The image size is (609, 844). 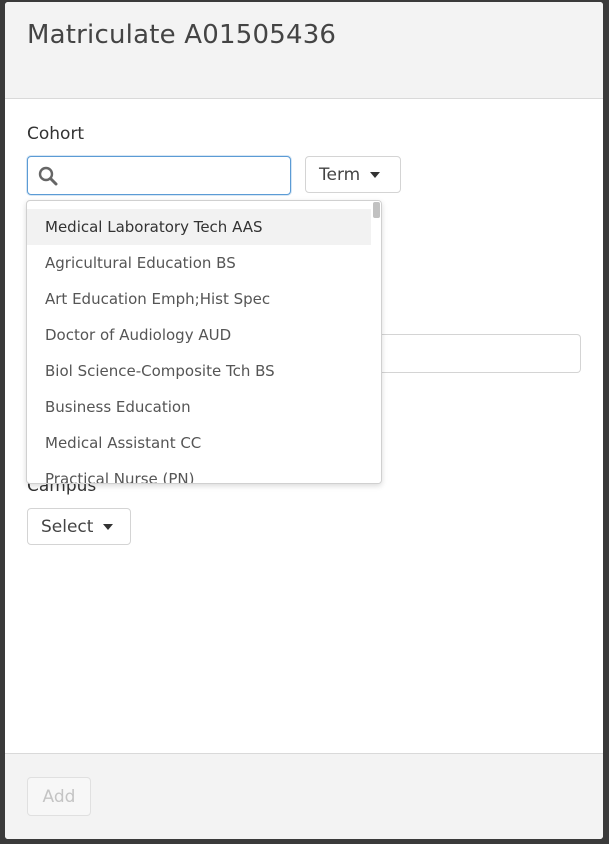 What do you see at coordinates (199, 227) in the screenshot?
I see `dropdown-option: Medical Laboratory Tech AAS` at bounding box center [199, 227].